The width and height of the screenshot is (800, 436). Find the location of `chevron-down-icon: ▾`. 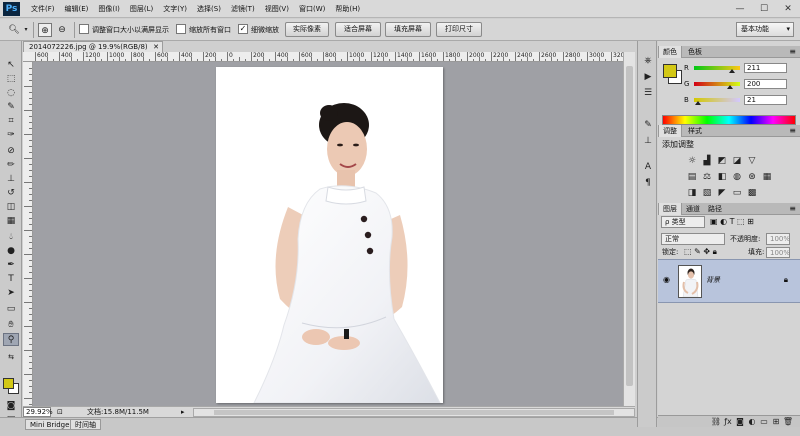

chevron-down-icon: ▾ is located at coordinates (26, 30).